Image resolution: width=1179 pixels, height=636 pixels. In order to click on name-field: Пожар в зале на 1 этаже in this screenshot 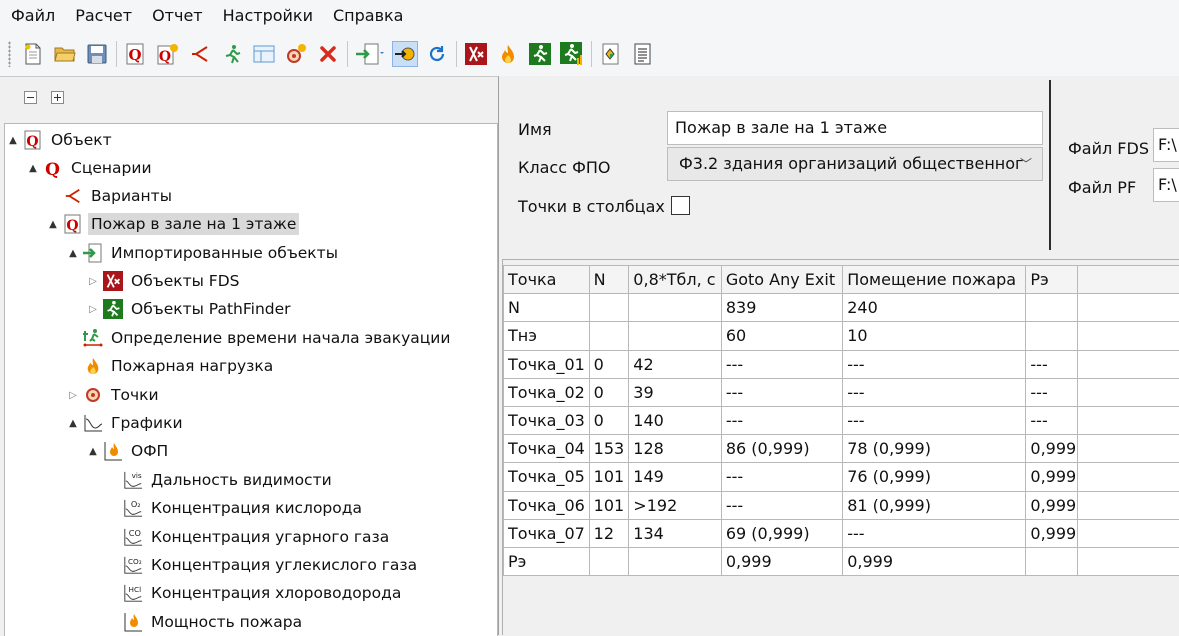, I will do `click(855, 128)`.